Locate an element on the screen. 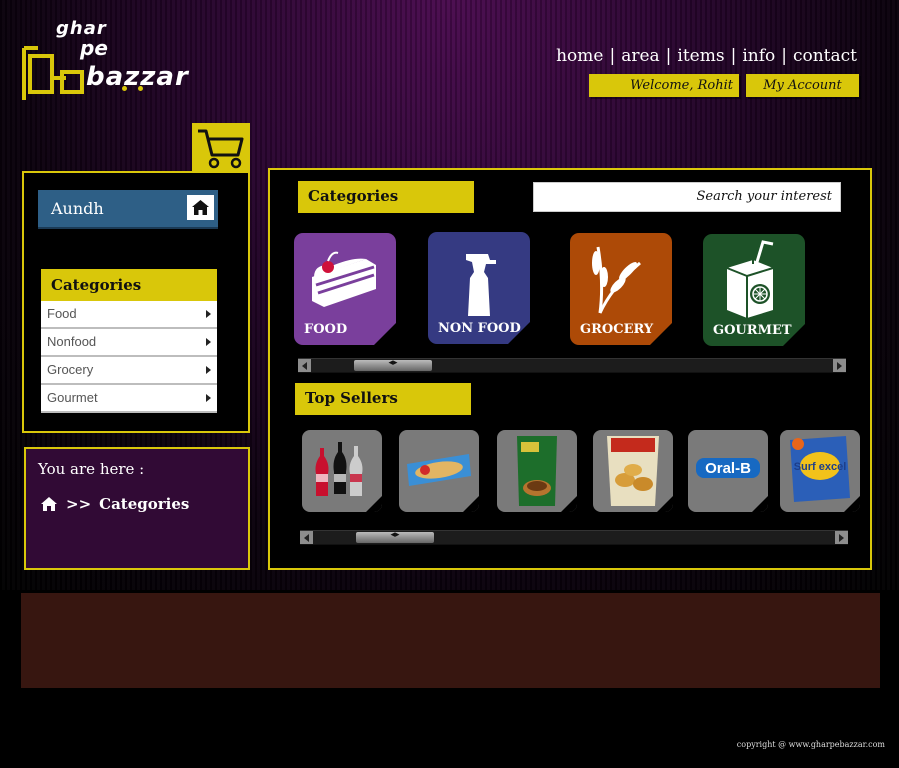 Image resolution: width=899 pixels, height=768 pixels. top-sellers-scrollbar is located at coordinates (574, 537).